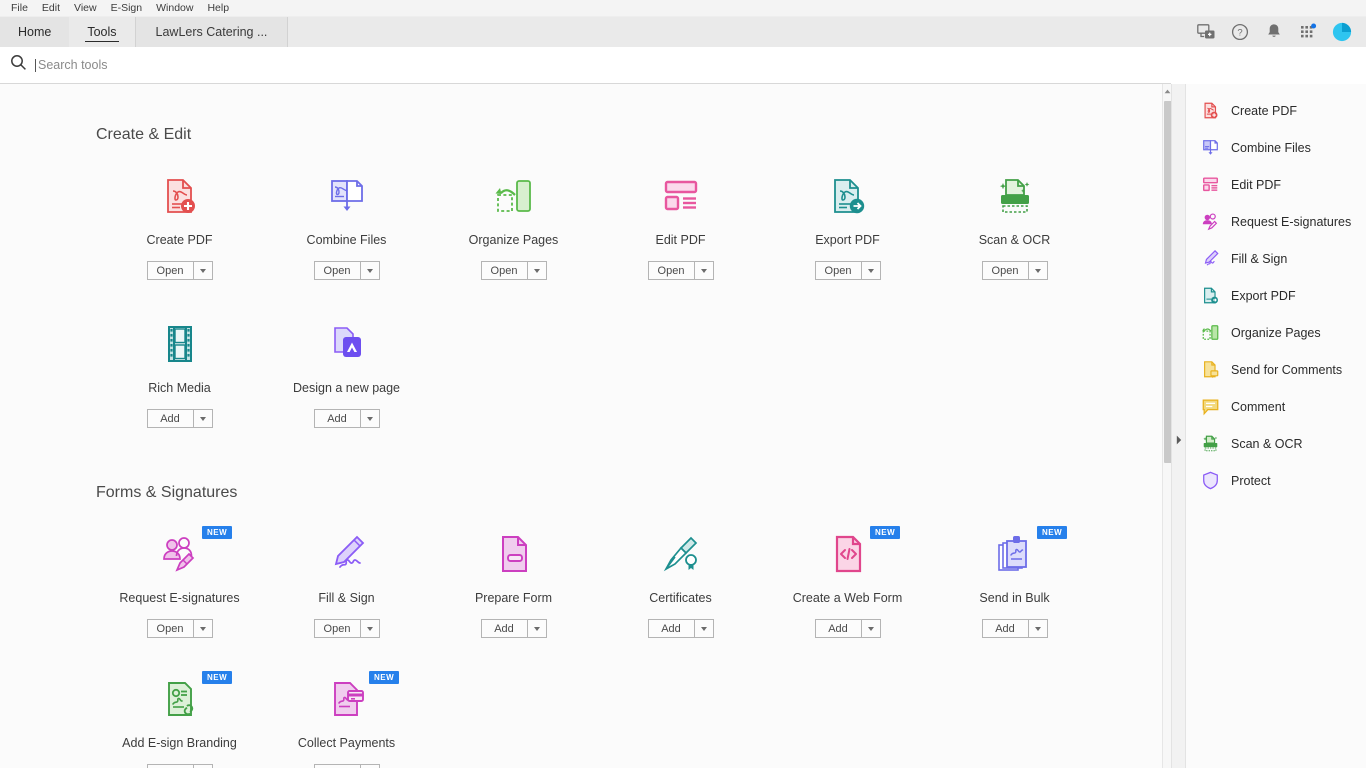 The image size is (1366, 768). What do you see at coordinates (681, 196) in the screenshot?
I see `edit-pdf-icon` at bounding box center [681, 196].